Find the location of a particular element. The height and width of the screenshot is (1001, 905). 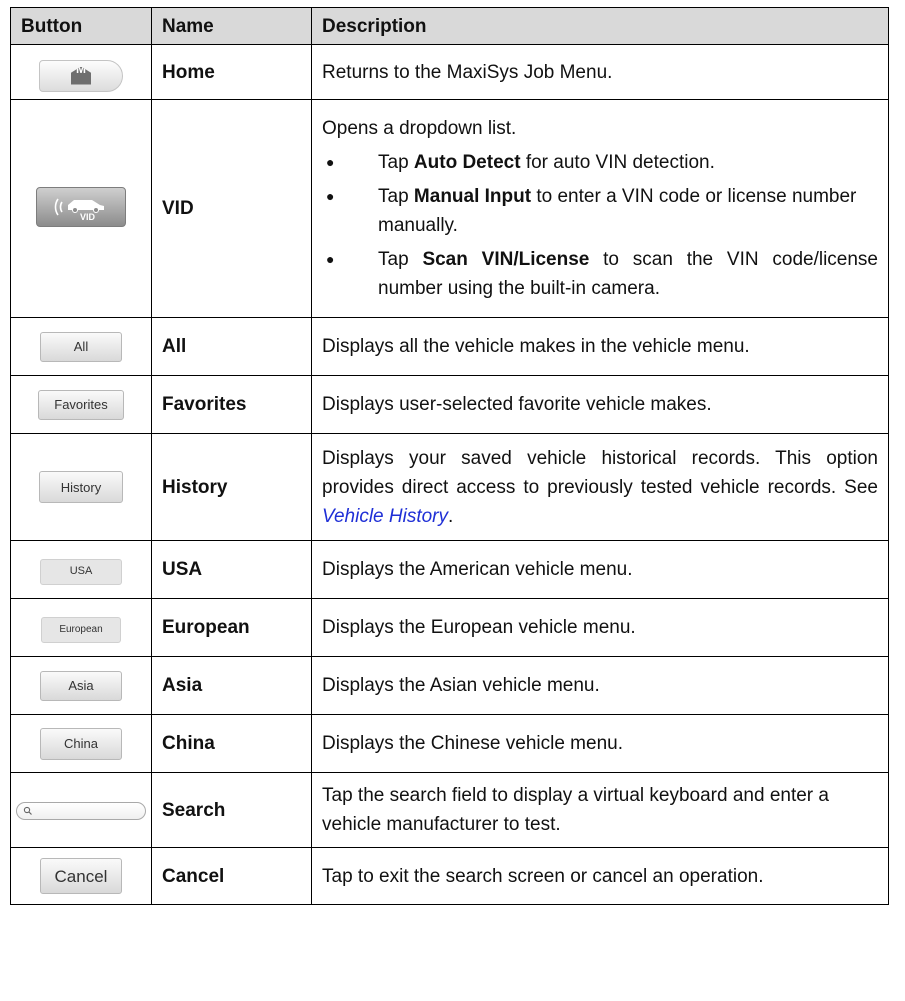

row-description: Displays the American vehicle menu. is located at coordinates (600, 569).